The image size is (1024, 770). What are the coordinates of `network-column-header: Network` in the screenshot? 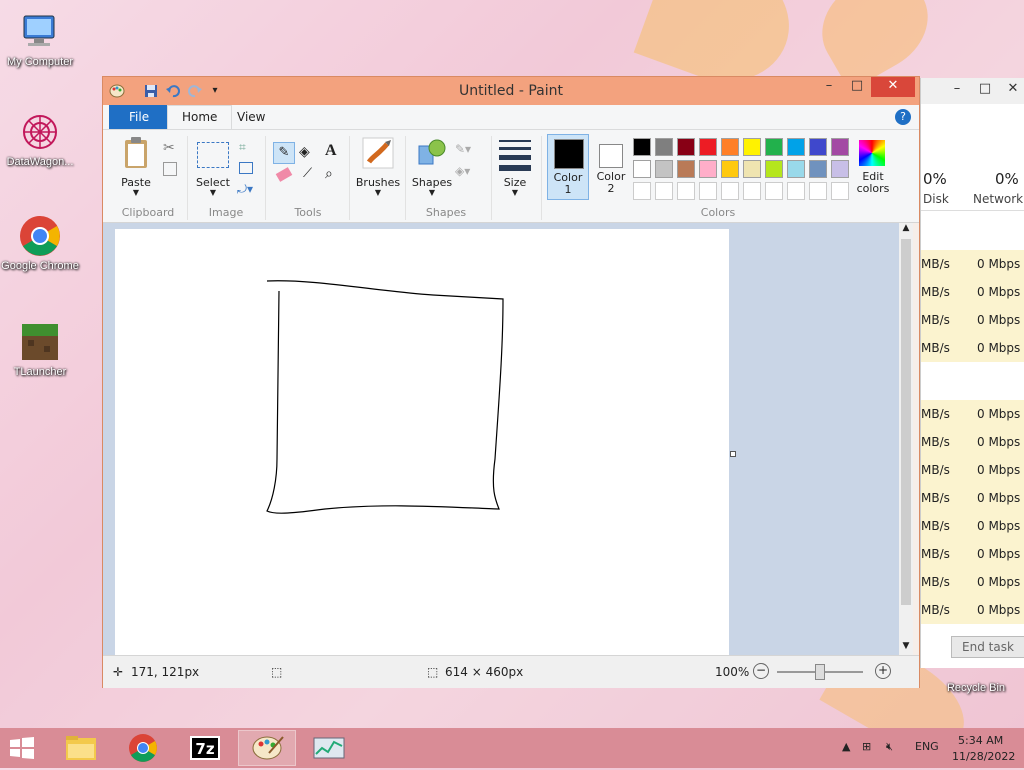 It's located at (998, 199).